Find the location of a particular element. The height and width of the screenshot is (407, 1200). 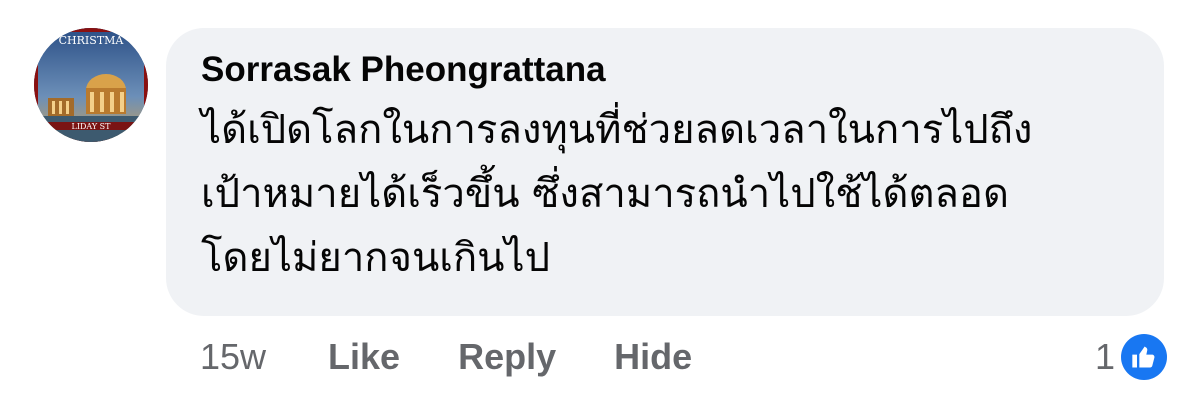

reply-button: Reply is located at coordinates (507, 357).